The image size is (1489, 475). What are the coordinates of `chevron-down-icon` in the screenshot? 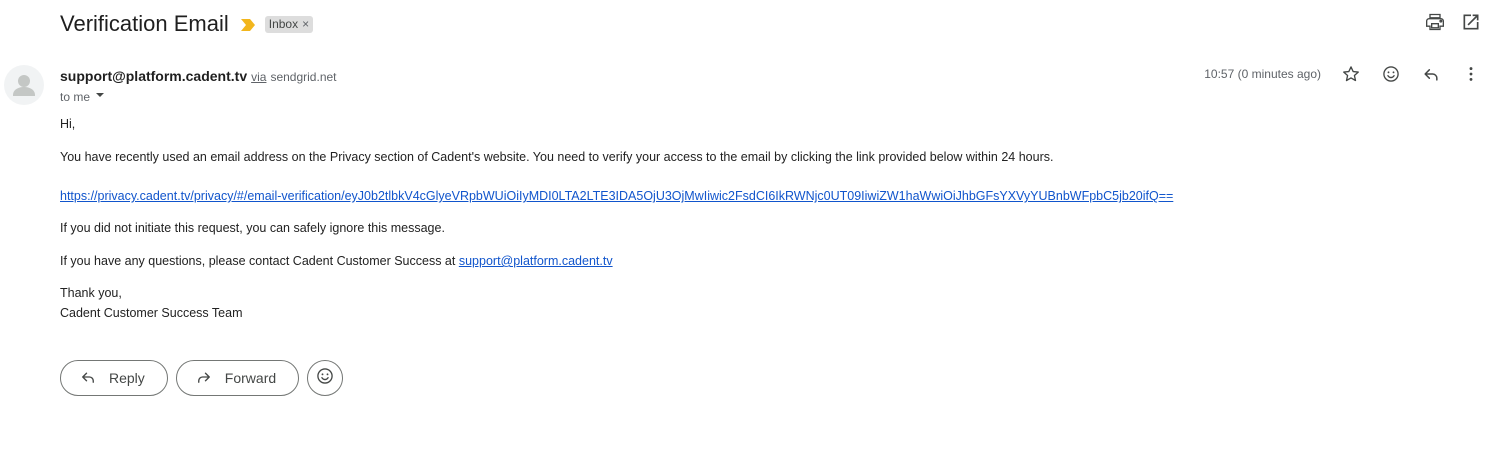 It's located at (100, 96).